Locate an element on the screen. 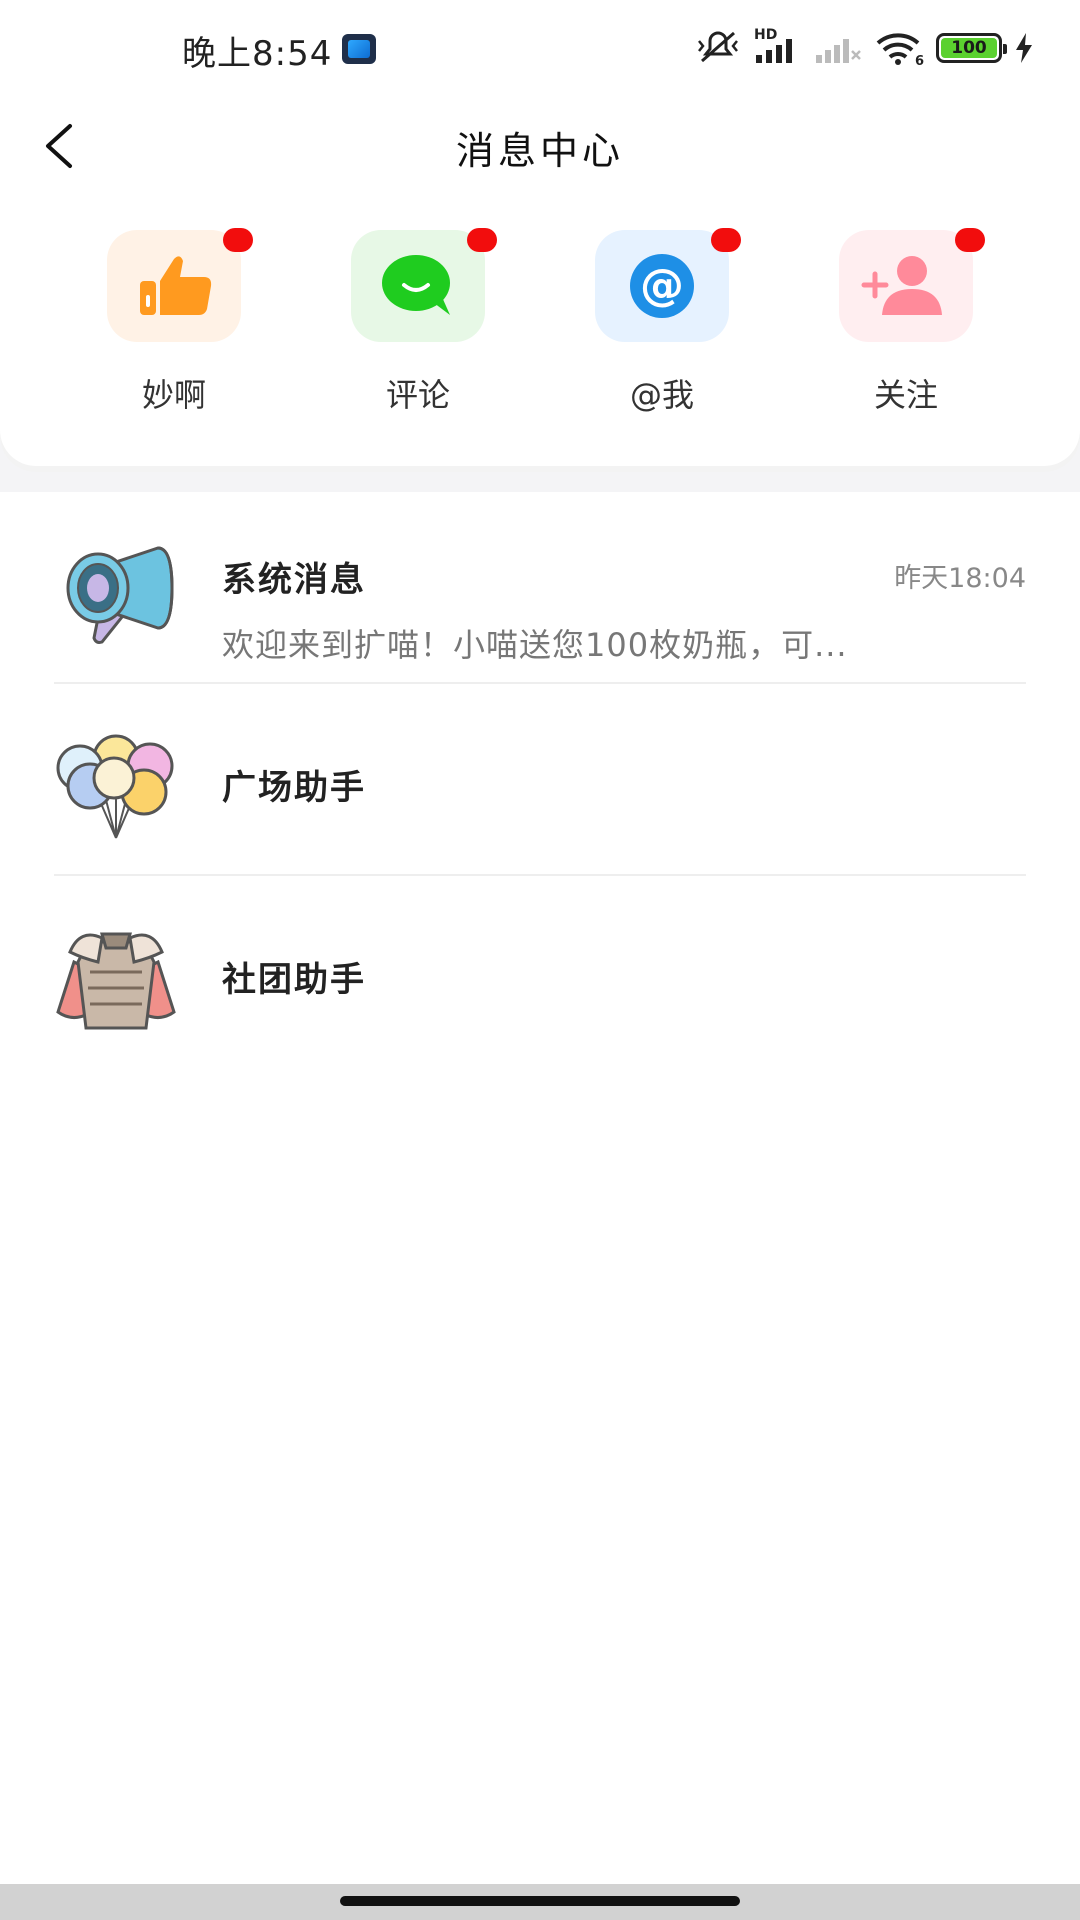 The height and width of the screenshot is (1920, 1080). list-item-club-assistant: 社团助手 is located at coordinates (540, 972).